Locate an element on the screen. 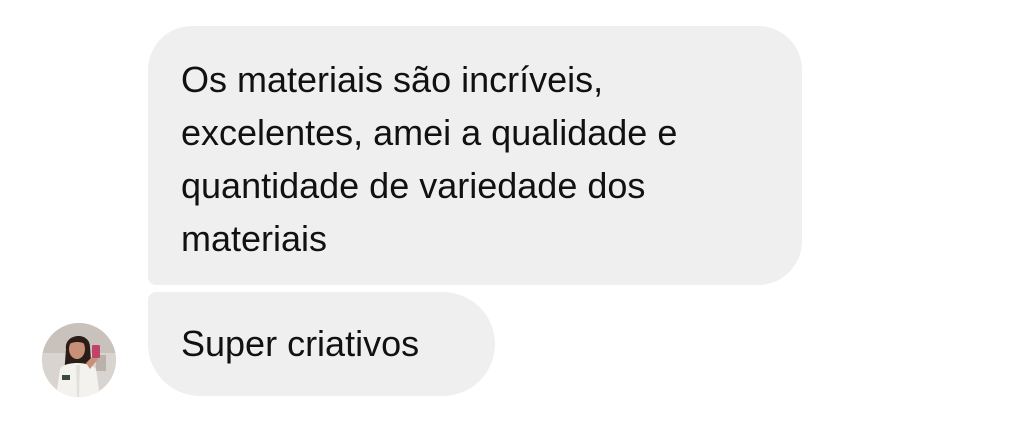 The height and width of the screenshot is (441, 1024). message-text: Super criativos is located at coordinates (300, 343).